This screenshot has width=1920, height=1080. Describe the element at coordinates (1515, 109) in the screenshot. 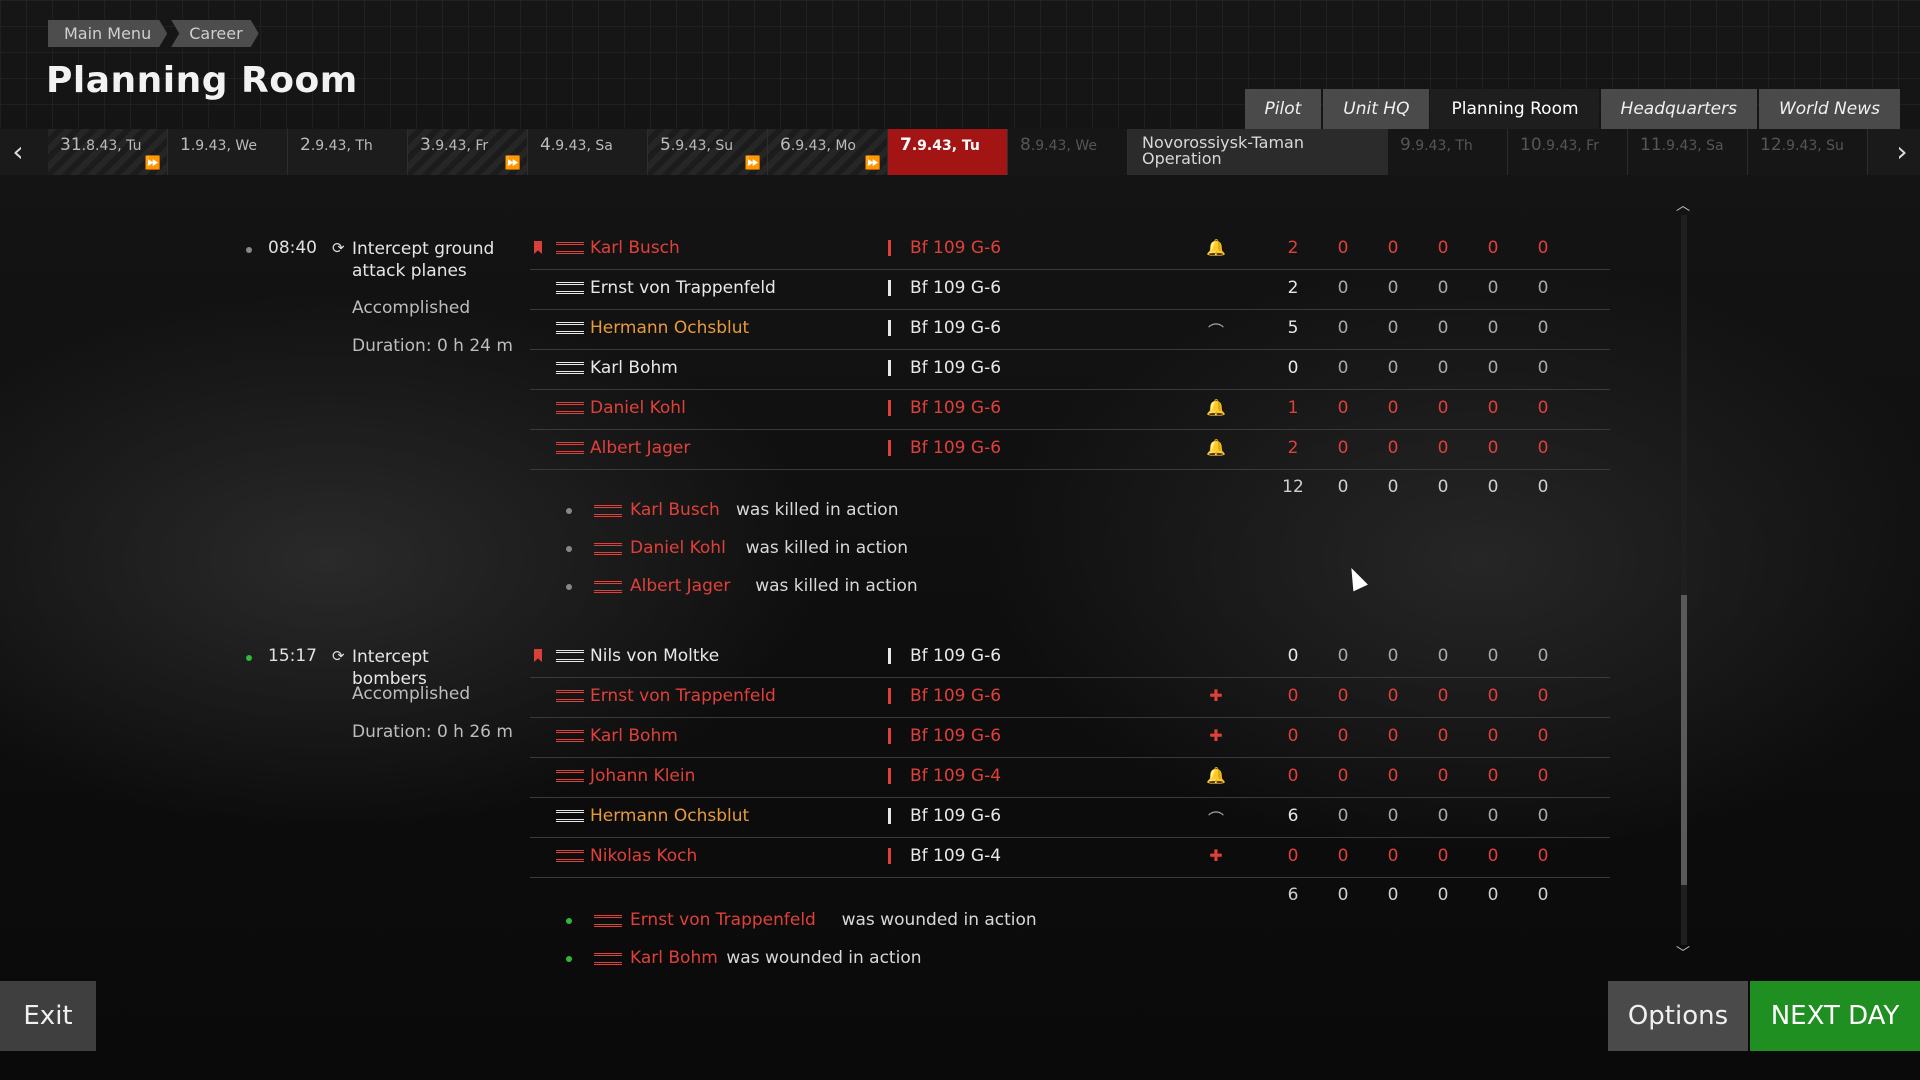

I see `tab-planning-room: Planning Room` at that location.